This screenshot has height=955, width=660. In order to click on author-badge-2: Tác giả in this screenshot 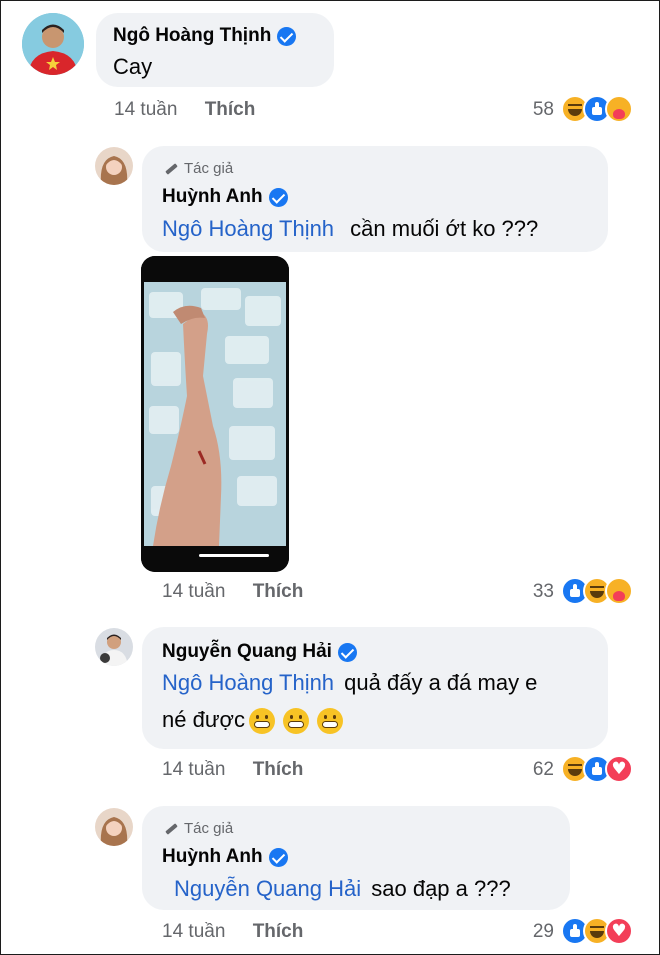, I will do `click(197, 168)`.